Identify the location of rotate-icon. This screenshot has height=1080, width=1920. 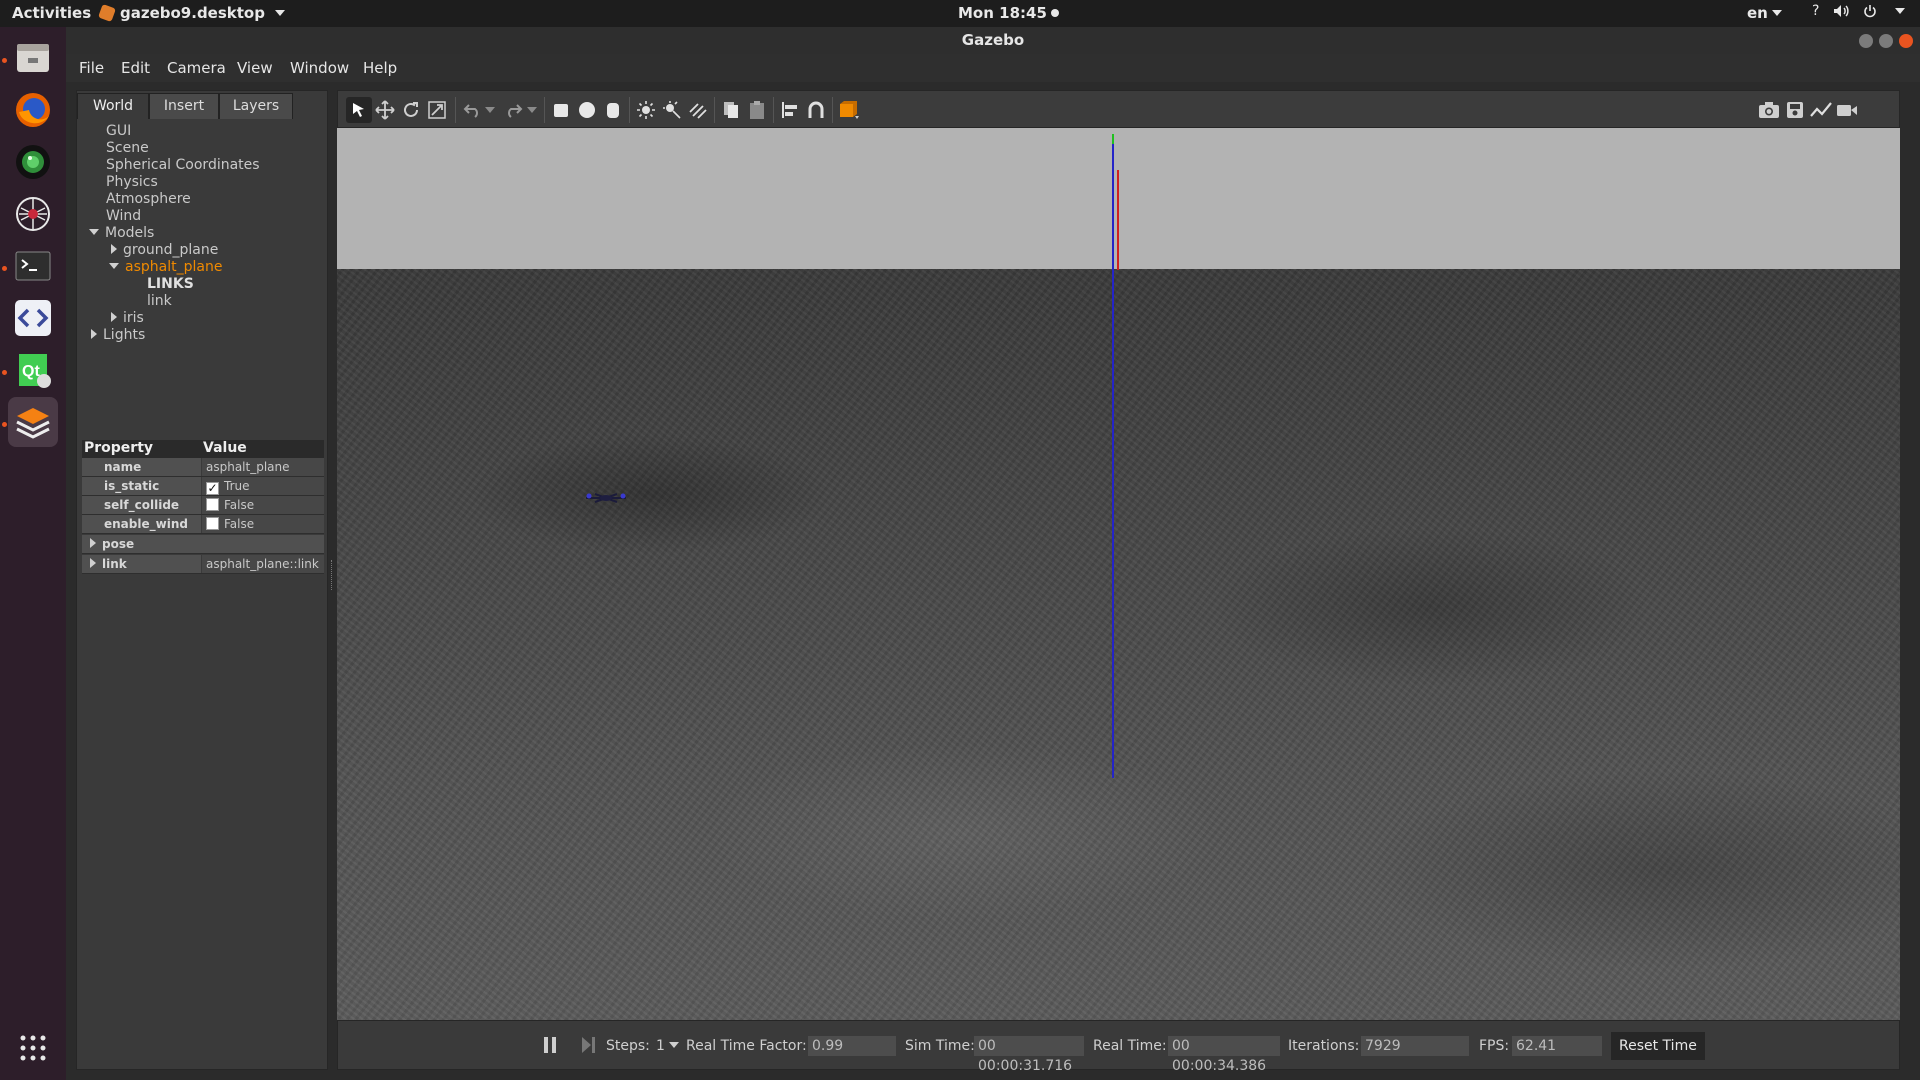
(411, 110).